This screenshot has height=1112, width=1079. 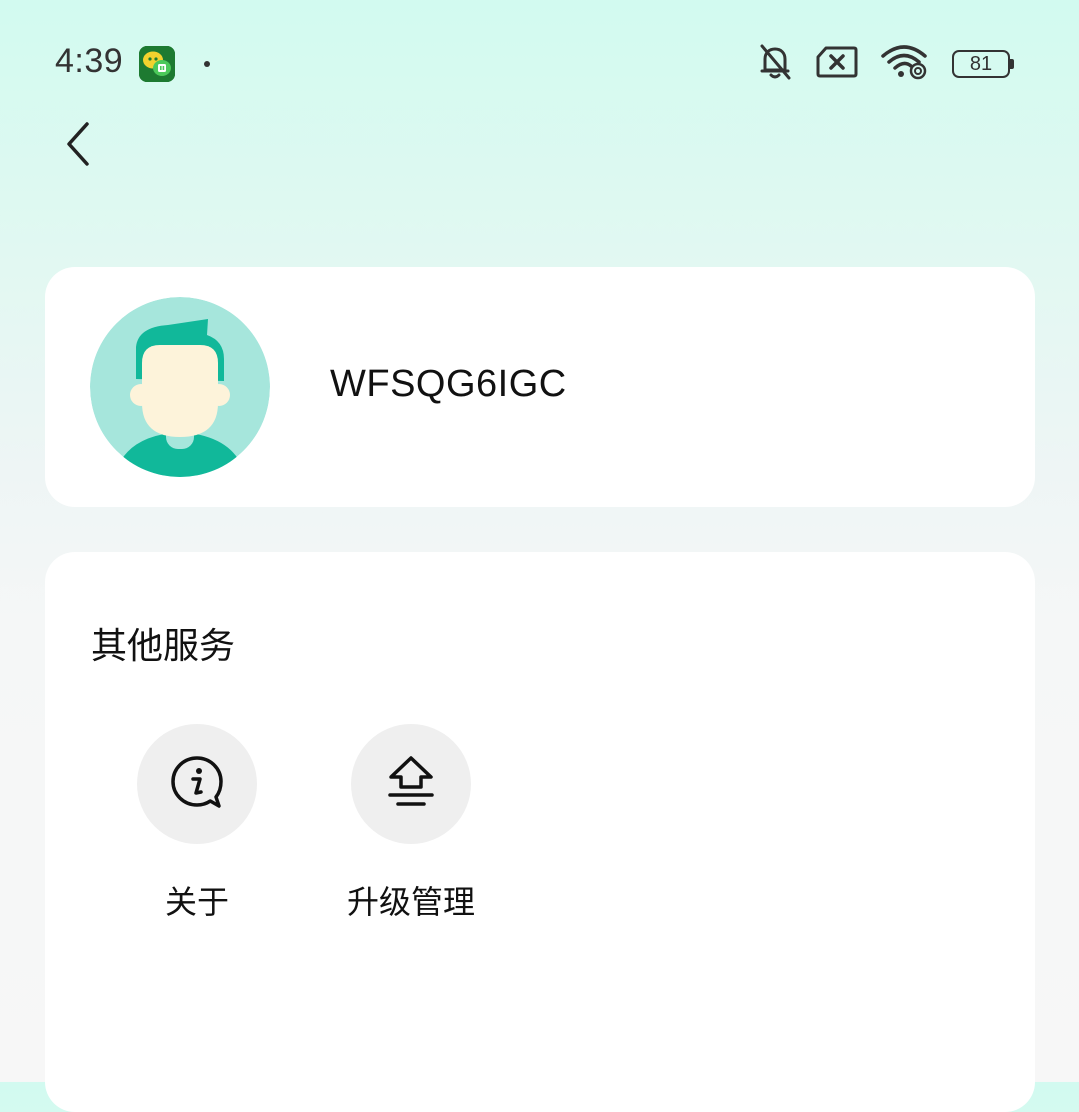 I want to click on upgrade-management-button: 升级管理, so click(x=411, y=823).